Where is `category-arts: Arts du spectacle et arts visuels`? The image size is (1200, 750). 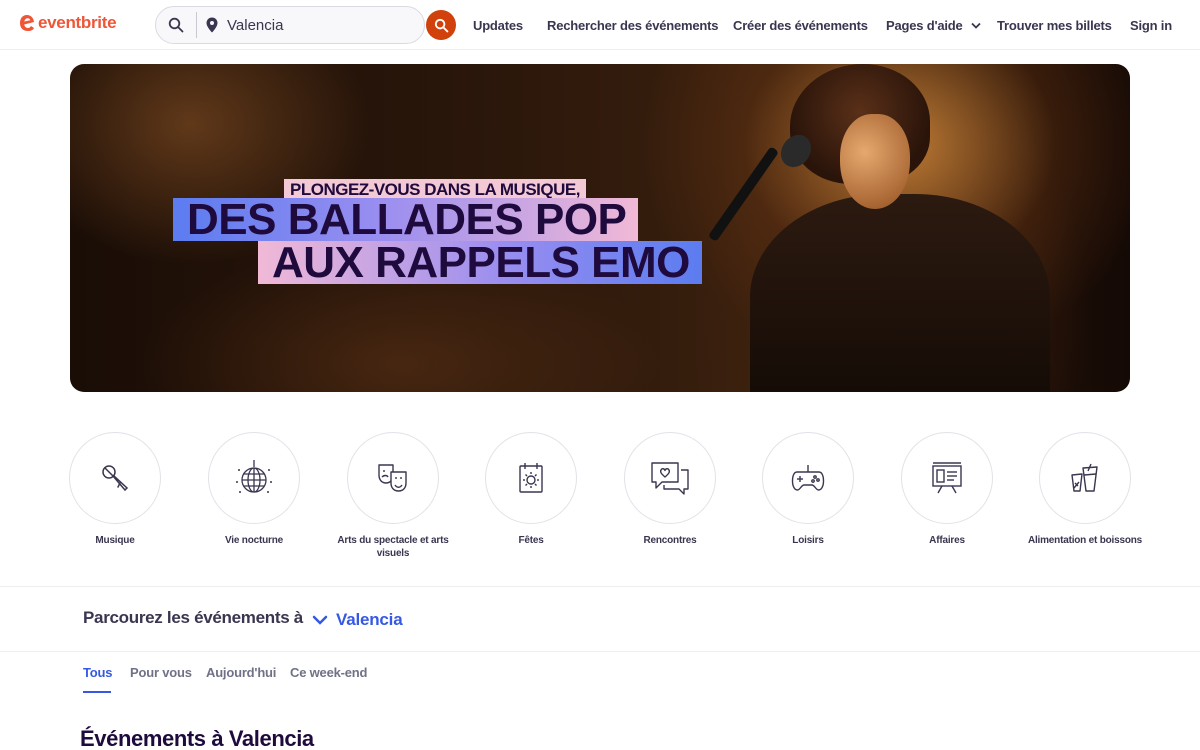
category-arts: Arts du spectacle et arts visuels is located at coordinates (393, 496).